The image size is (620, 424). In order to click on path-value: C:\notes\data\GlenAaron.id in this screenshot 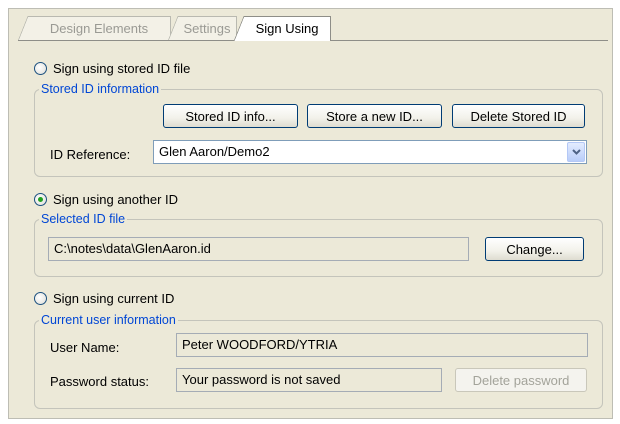, I will do `click(132, 248)`.